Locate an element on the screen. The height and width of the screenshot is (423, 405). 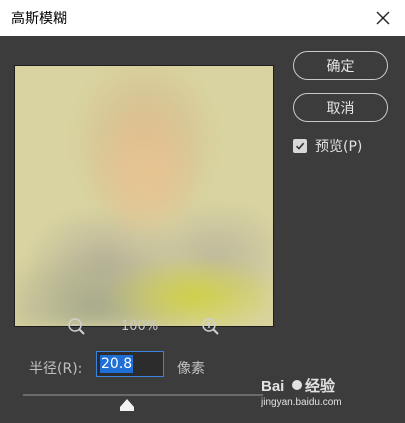
zoom-level: 100% is located at coordinates (140, 326).